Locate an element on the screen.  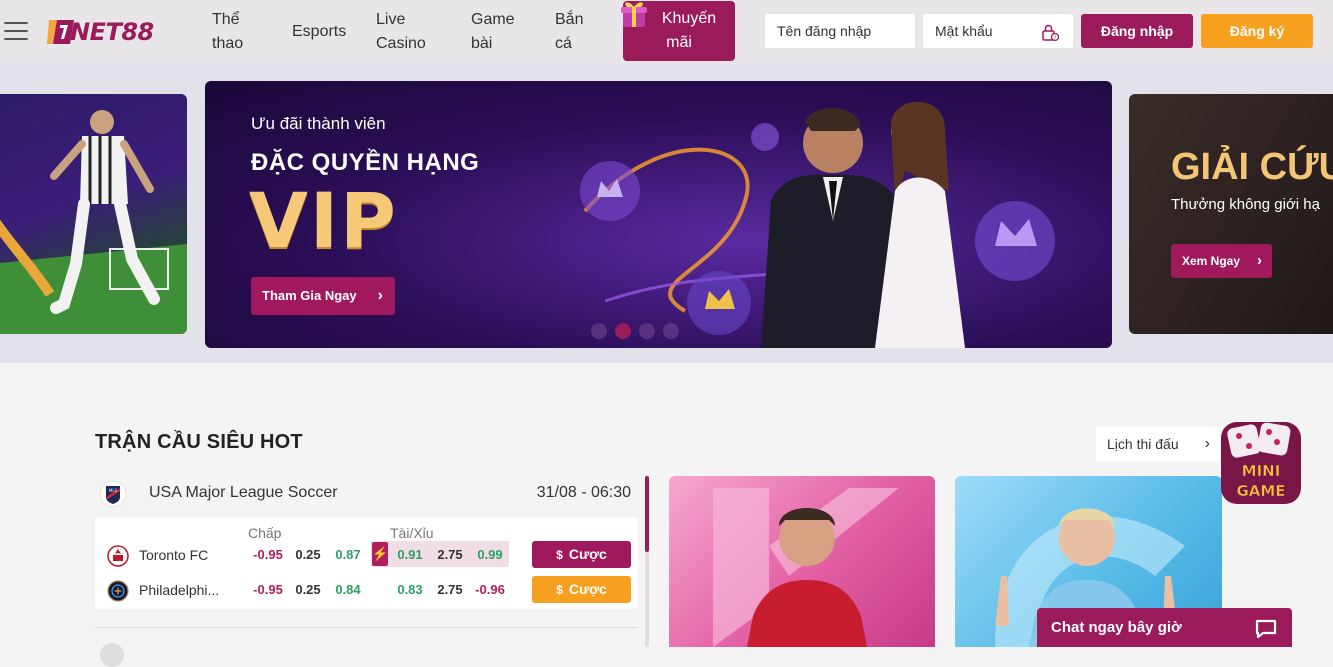
join-now-button: Tham Gia Ngay › is located at coordinates (323, 296).